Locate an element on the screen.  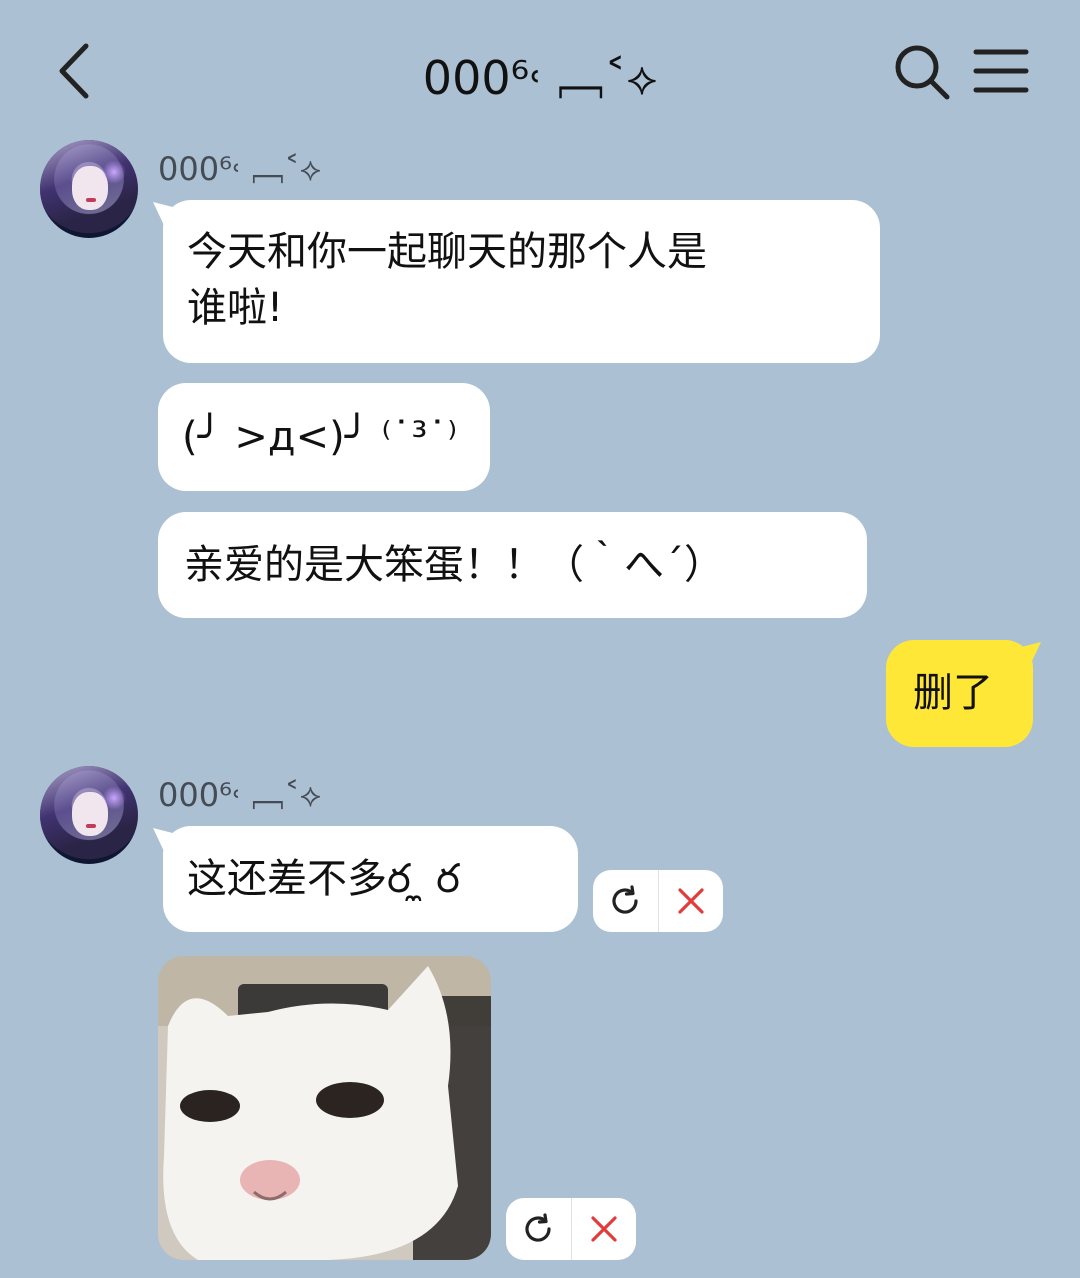
message-text-line: 今天和你一起聊天的那个人是 is located at coordinates (447, 252).